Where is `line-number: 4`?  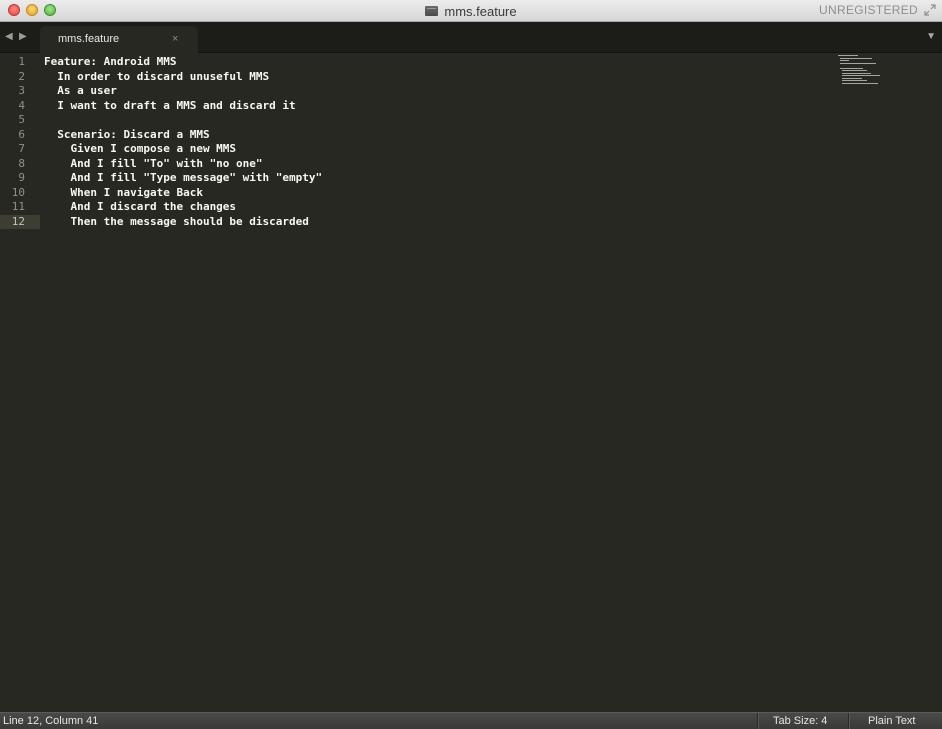
line-number: 4 is located at coordinates (21, 105).